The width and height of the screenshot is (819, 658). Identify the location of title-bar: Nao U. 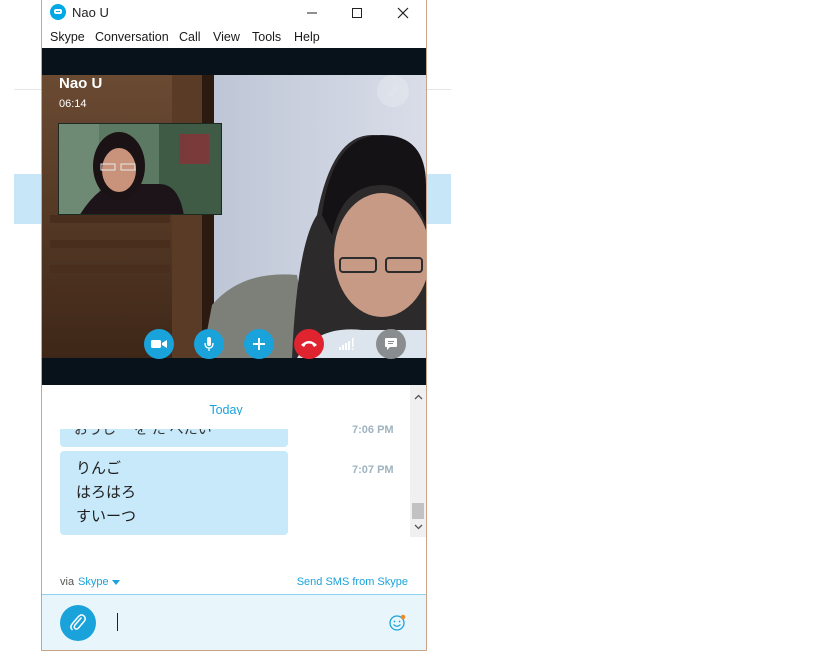
(234, 13).